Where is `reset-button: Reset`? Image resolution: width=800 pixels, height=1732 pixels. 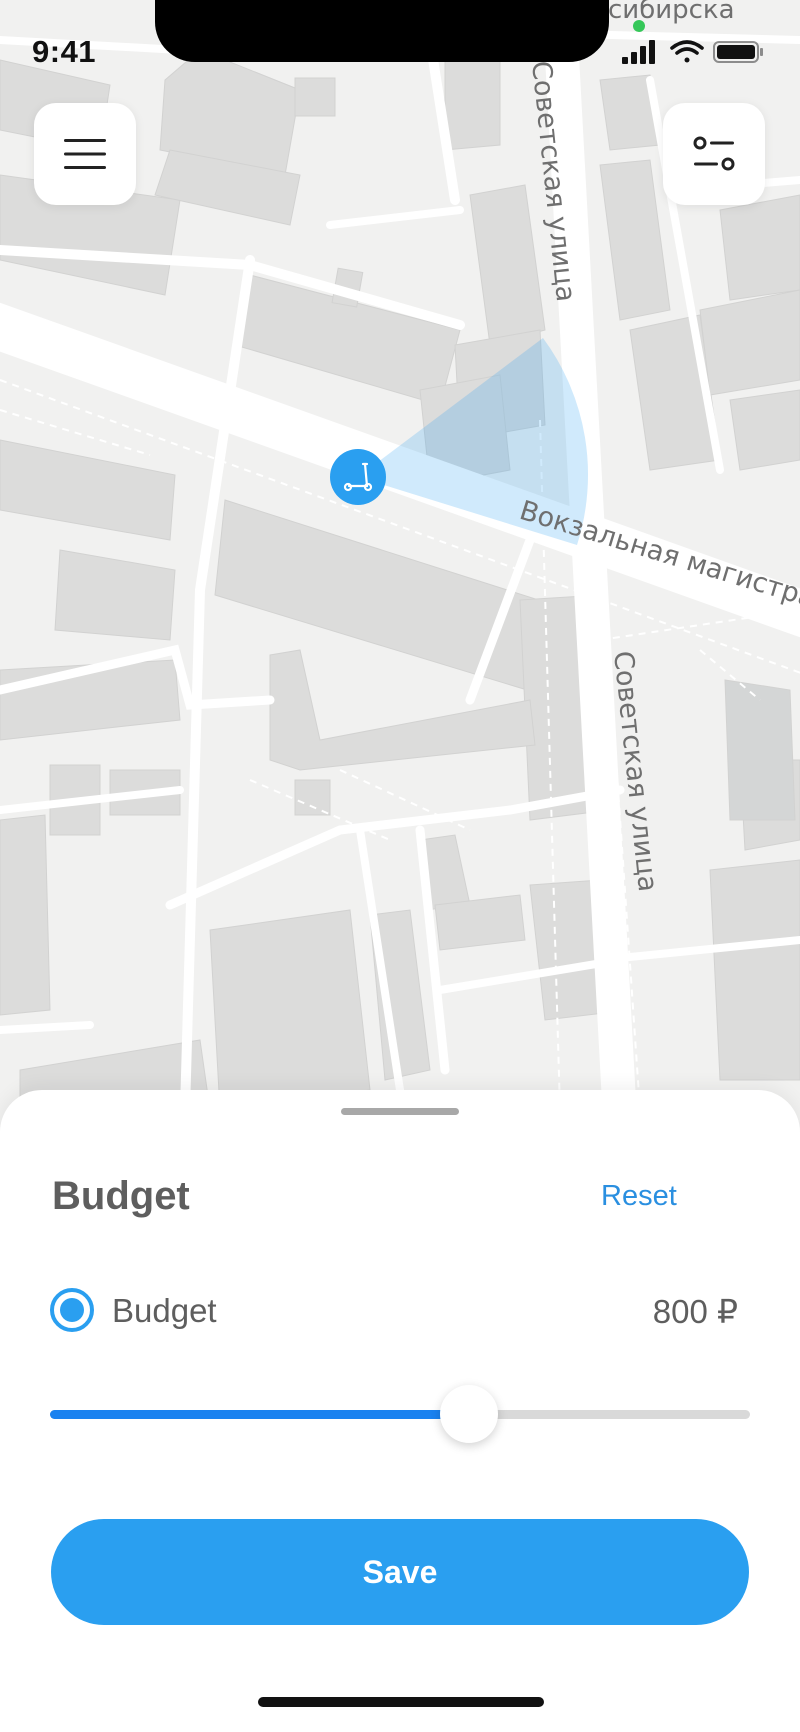
reset-button: Reset is located at coordinates (639, 1196).